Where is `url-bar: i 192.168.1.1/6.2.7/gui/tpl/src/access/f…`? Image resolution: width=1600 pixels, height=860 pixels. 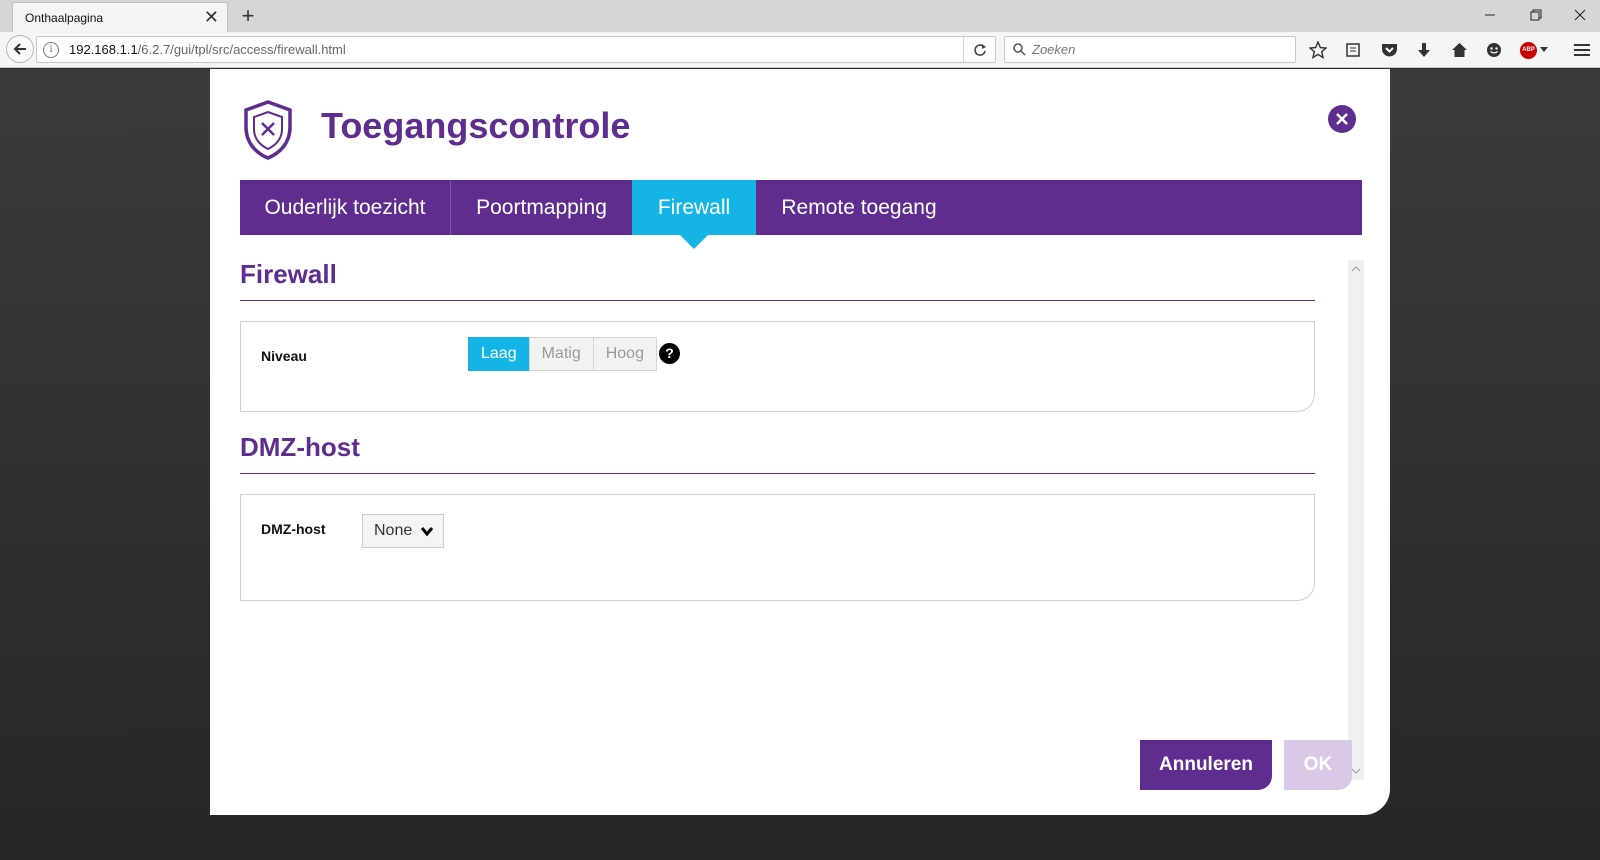 url-bar: i 192.168.1.1/6.2.7/gui/tpl/src/access/f… is located at coordinates (516, 49).